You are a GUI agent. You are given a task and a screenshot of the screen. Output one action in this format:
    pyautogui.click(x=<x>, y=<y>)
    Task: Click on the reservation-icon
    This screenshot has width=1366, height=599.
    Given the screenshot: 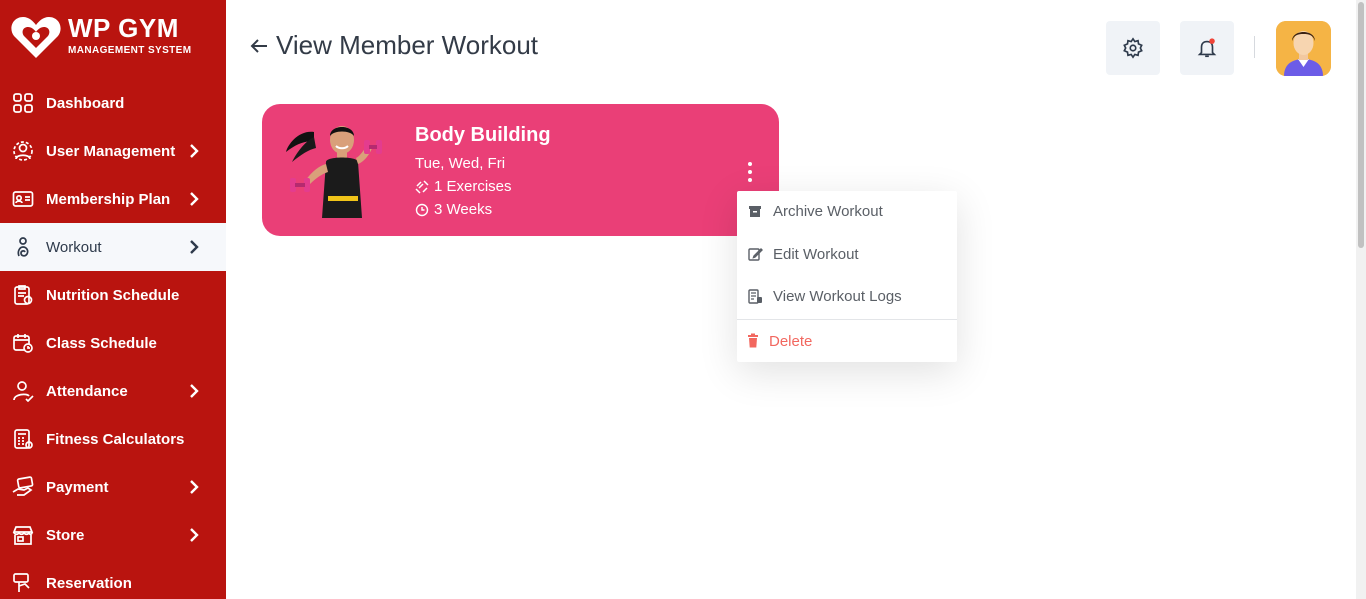 What is the action you would take?
    pyautogui.click(x=23, y=583)
    